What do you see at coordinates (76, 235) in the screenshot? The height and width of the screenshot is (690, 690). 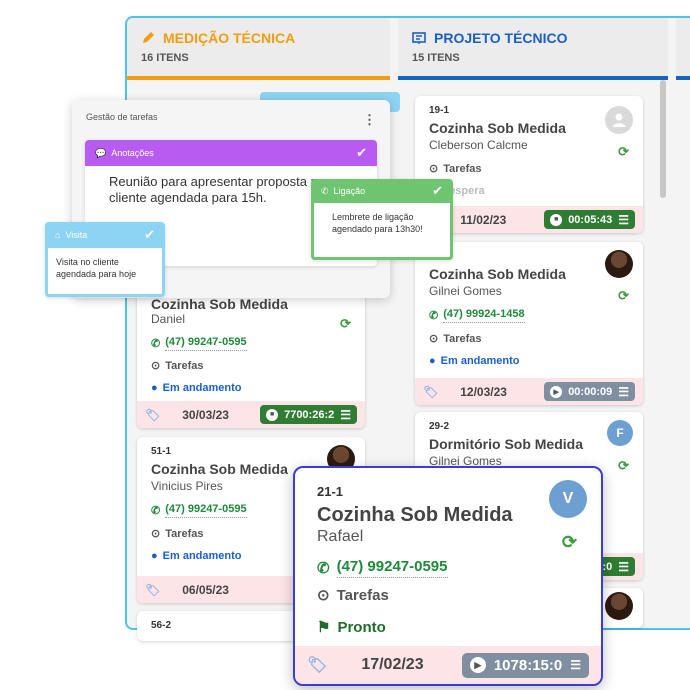 I see `note-label: Visita` at bounding box center [76, 235].